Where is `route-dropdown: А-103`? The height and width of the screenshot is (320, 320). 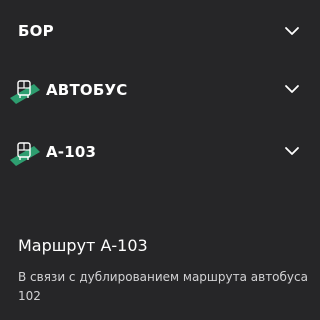 route-dropdown: А-103 is located at coordinates (160, 152).